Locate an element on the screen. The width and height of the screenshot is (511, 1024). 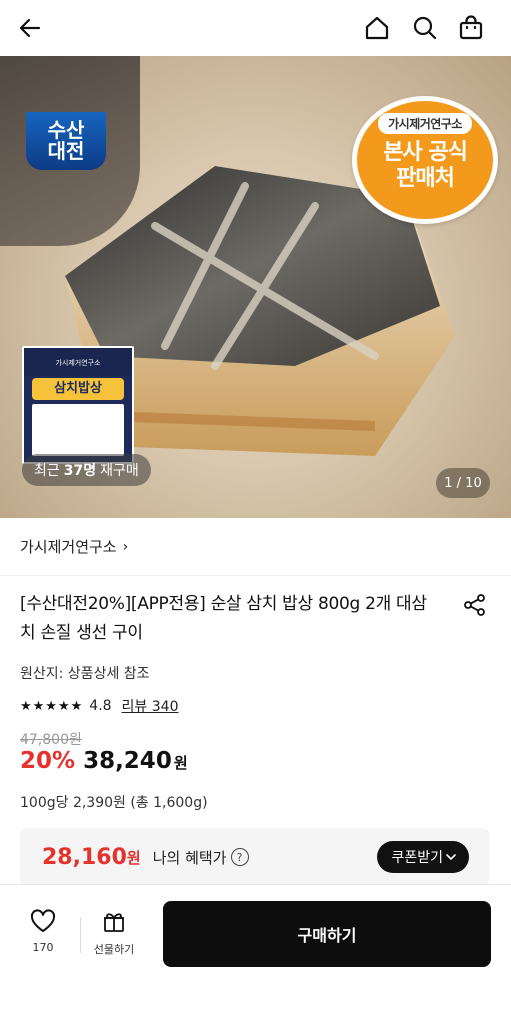
package-thumbnail: 가시제거연구소 삼치밥상 is located at coordinates (78, 405).